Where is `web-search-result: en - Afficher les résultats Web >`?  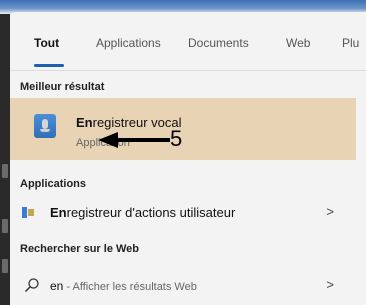
web-search-result: en - Afficher les résultats Web > is located at coordinates (183, 285).